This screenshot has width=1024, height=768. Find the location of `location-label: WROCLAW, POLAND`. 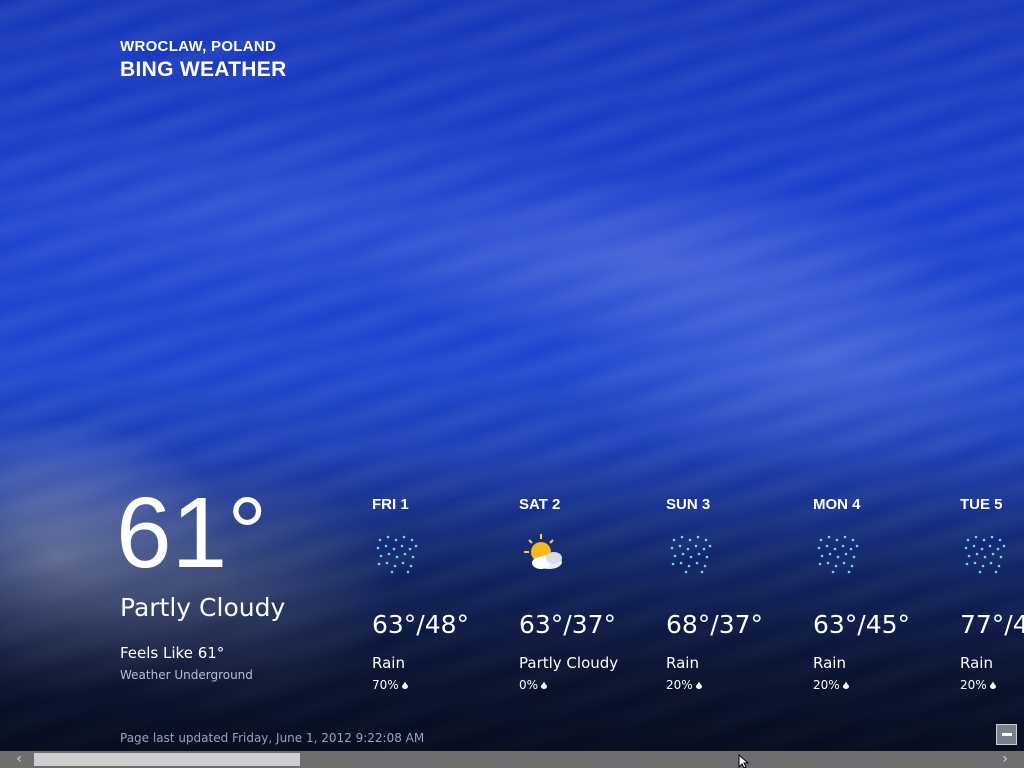

location-label: WROCLAW, POLAND is located at coordinates (198, 46).